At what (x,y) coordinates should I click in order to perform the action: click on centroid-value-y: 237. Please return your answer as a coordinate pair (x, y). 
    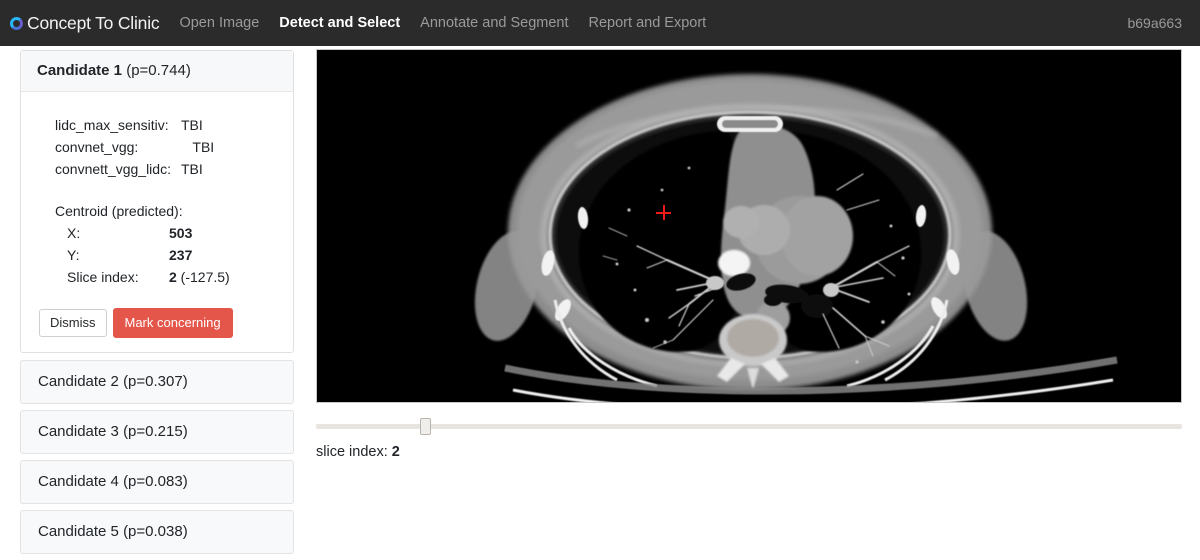
    Looking at the image, I should click on (181, 255).